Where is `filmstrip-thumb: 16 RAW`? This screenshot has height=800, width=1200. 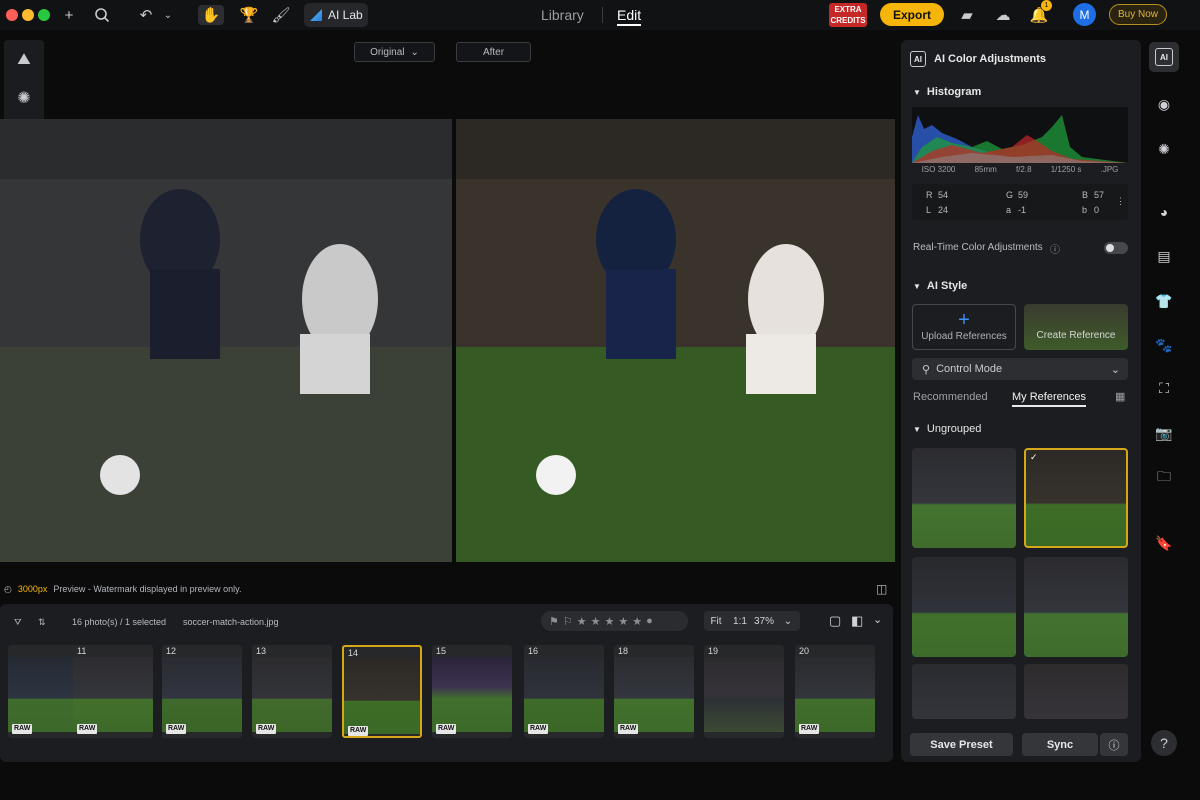
filmstrip-thumb: 16 RAW is located at coordinates (564, 691).